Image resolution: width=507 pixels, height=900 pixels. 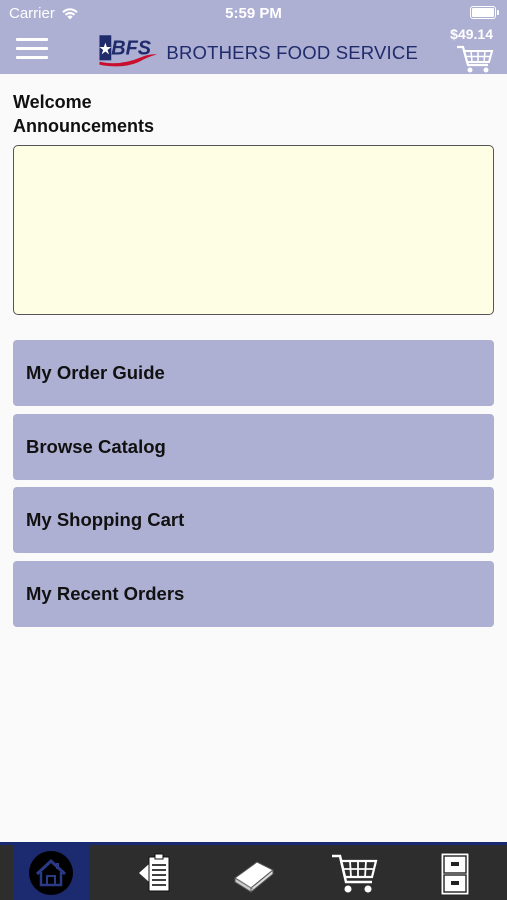 What do you see at coordinates (95, 372) in the screenshot?
I see `menu-item-label: My Order Guide` at bounding box center [95, 372].